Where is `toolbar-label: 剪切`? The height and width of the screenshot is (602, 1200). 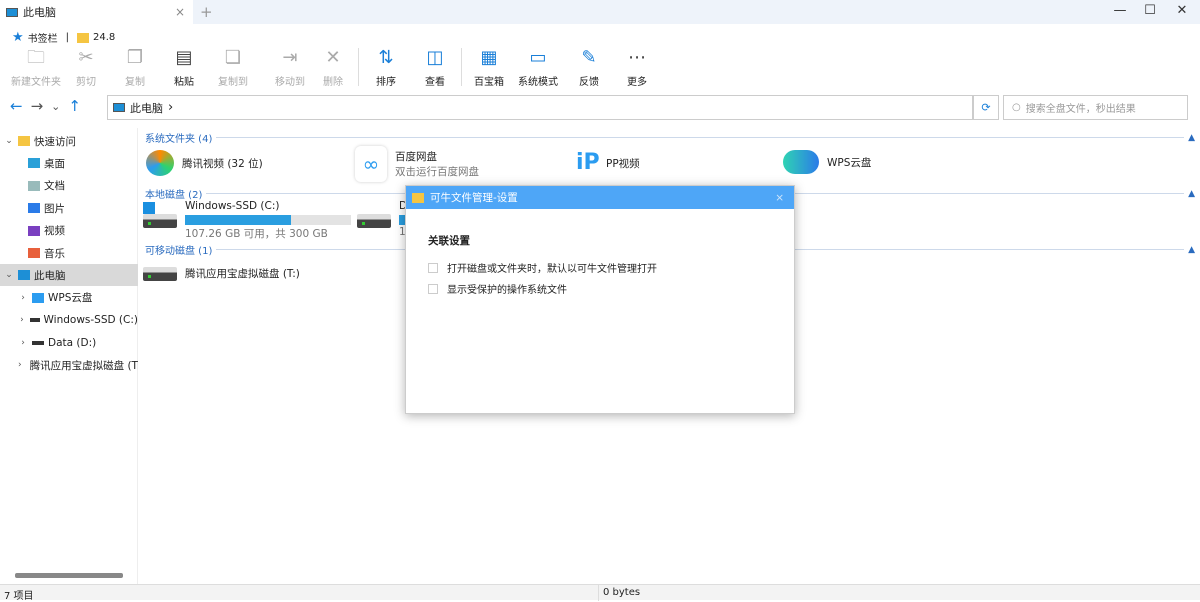 toolbar-label: 剪切 is located at coordinates (86, 82).